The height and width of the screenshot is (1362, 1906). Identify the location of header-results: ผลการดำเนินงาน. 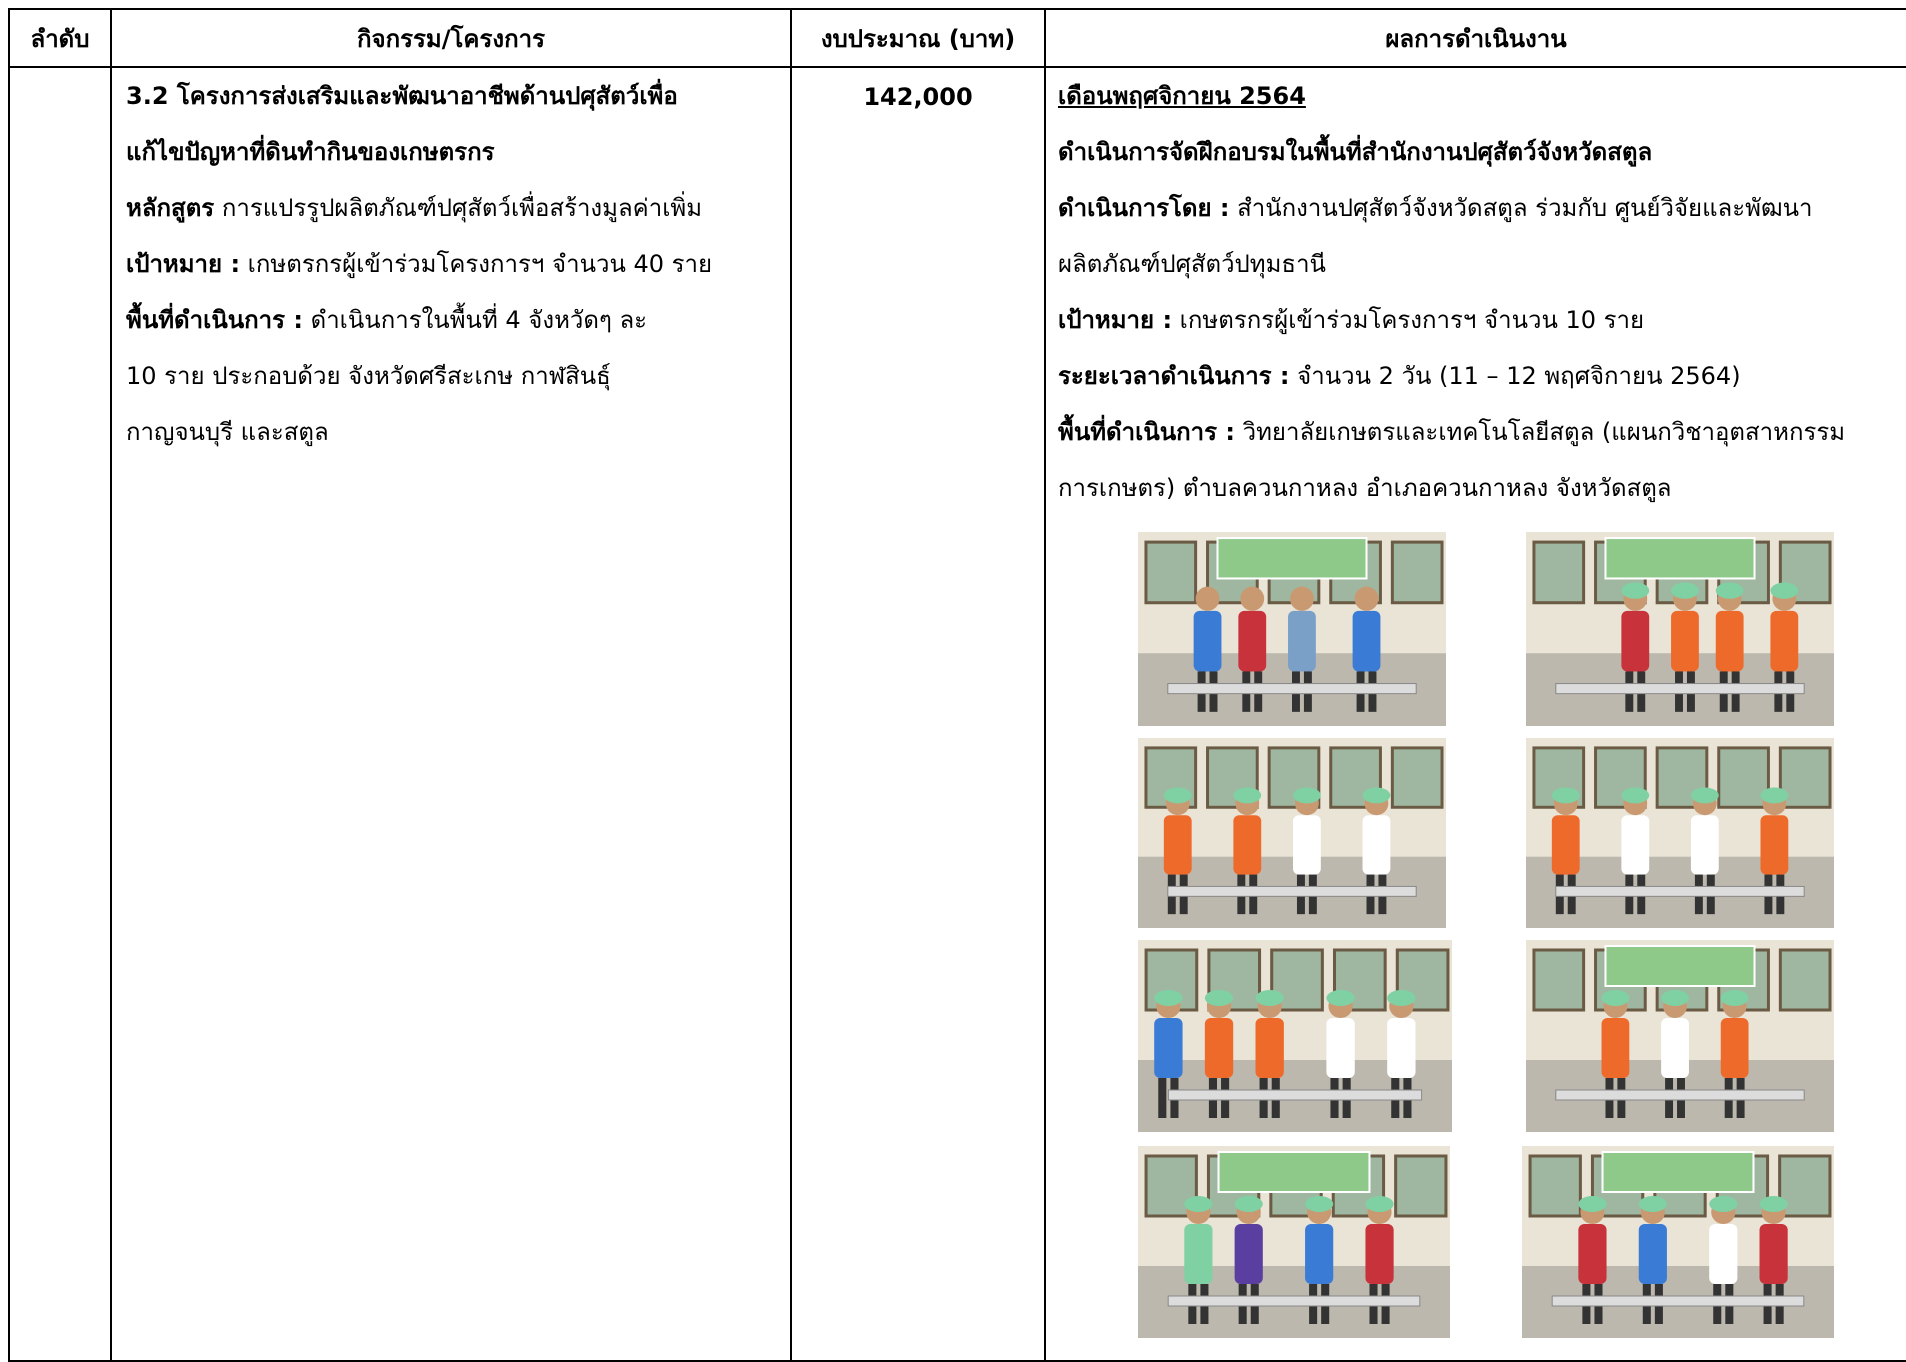
(1475, 38).